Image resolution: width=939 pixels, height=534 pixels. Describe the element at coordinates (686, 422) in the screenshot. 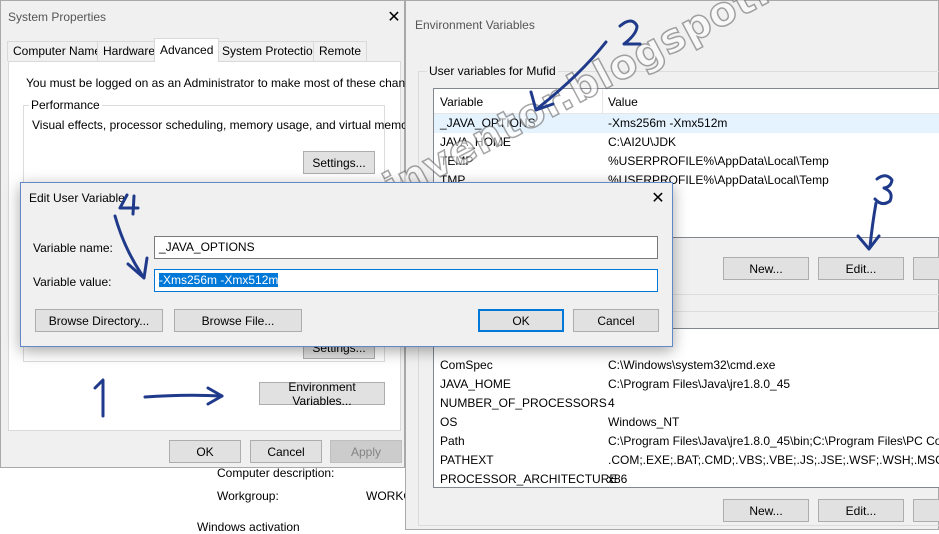

I see `table-row: OS Windows_NT` at that location.